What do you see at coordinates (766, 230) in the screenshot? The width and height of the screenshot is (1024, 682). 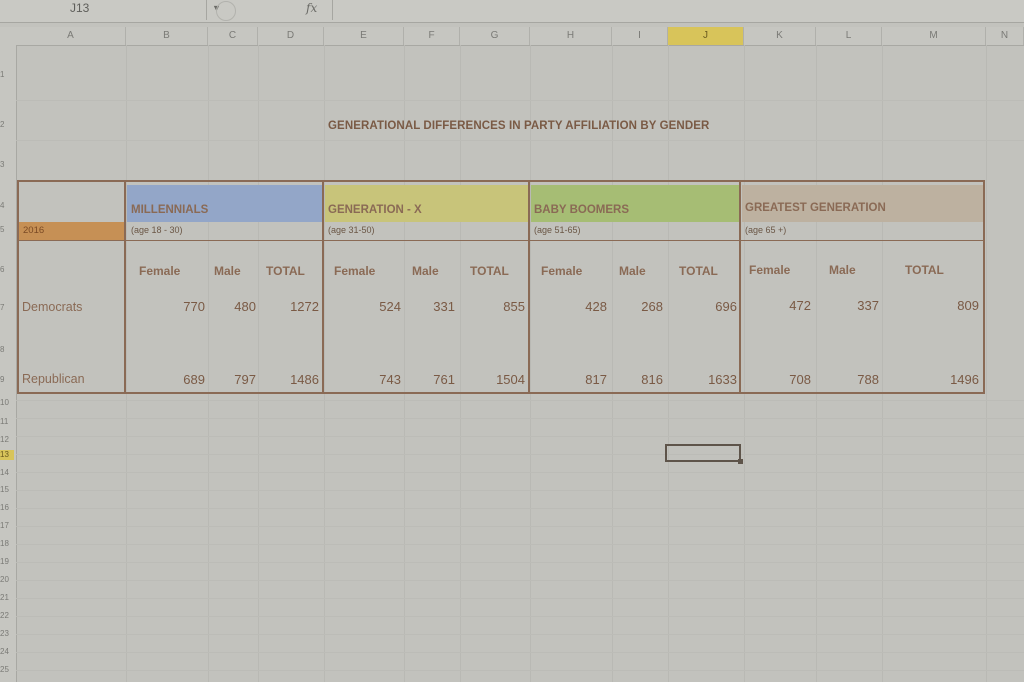 I see `generation-age: (age 65 +)` at bounding box center [766, 230].